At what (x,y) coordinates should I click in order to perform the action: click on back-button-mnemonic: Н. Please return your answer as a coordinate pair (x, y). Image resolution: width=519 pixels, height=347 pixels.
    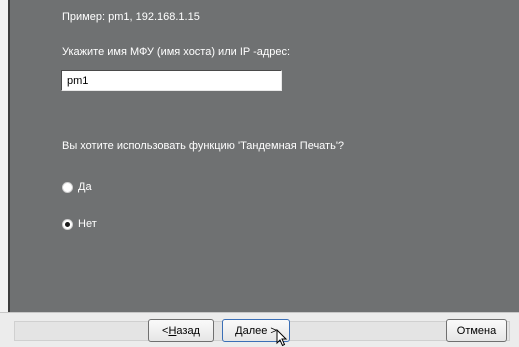
    Looking at the image, I should click on (172, 330).